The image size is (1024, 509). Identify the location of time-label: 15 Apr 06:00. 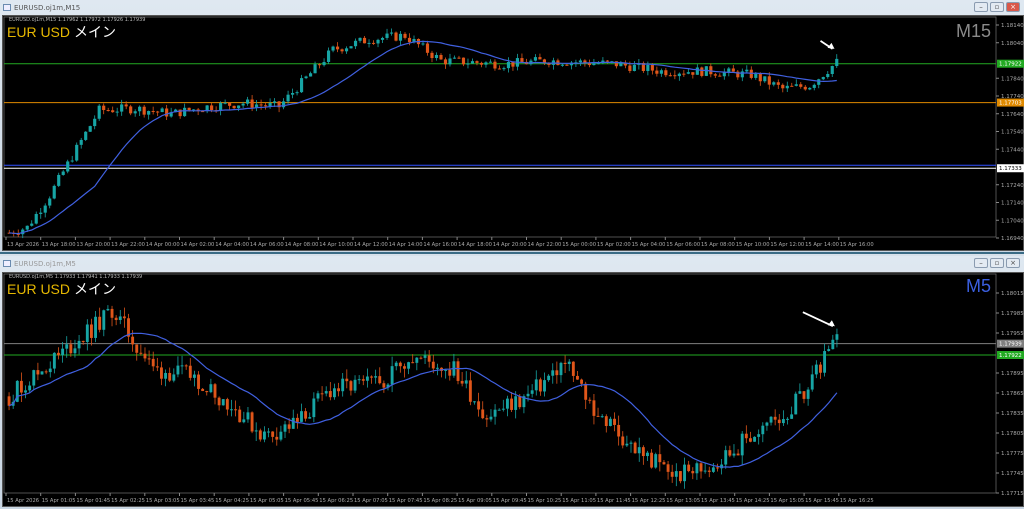
(683, 245).